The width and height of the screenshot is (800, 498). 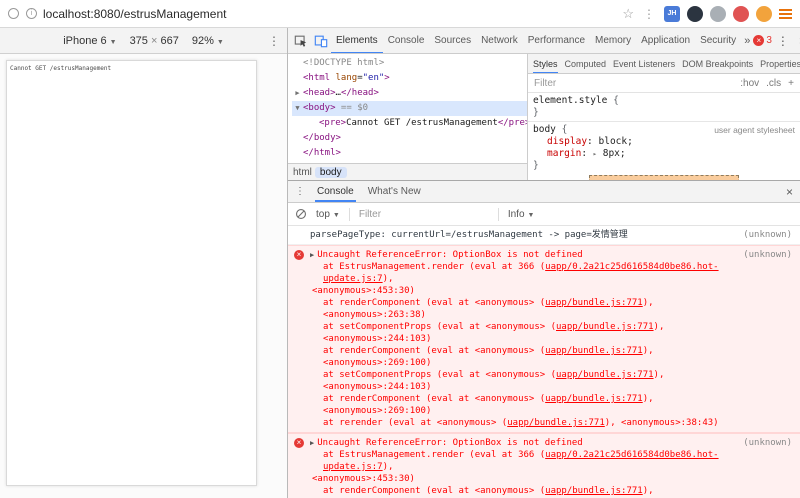 What do you see at coordinates (741, 13) in the screenshot?
I see `extension-icon-red` at bounding box center [741, 13].